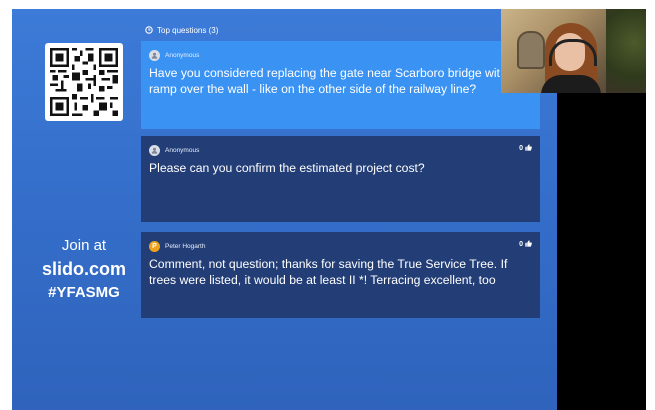 The width and height of the screenshot is (655, 410). What do you see at coordinates (185, 246) in the screenshot?
I see `question-author: Peter Hogarth` at bounding box center [185, 246].